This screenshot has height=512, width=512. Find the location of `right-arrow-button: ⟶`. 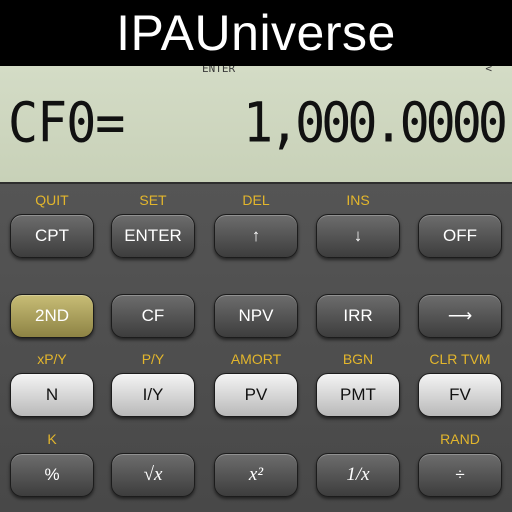

right-arrow-button: ⟶ is located at coordinates (460, 316).